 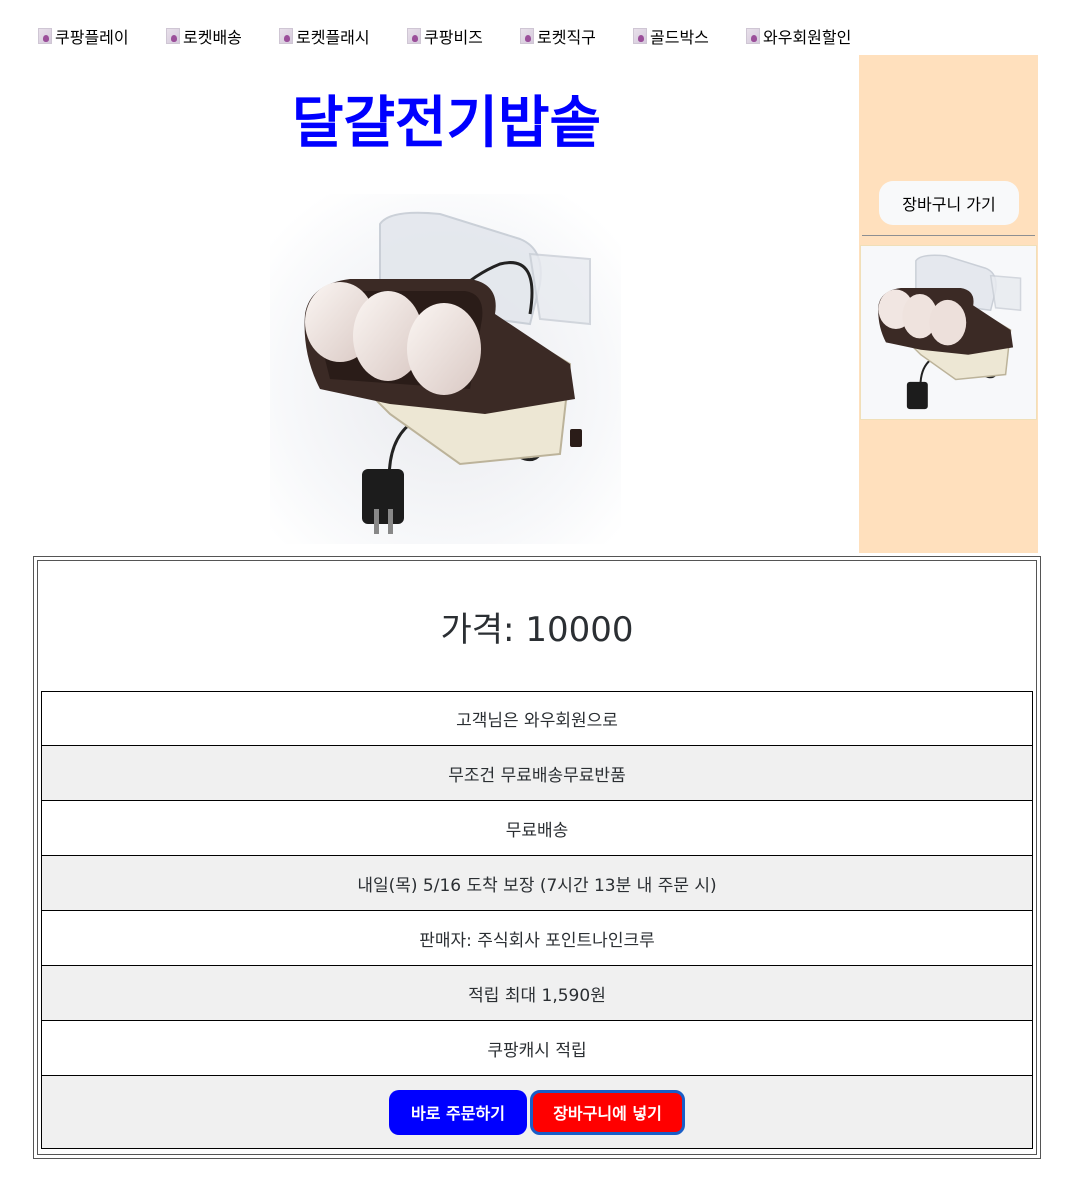 What do you see at coordinates (607, 1112) in the screenshot?
I see `add-to-cart-button: 장바구니에 넣기` at bounding box center [607, 1112].